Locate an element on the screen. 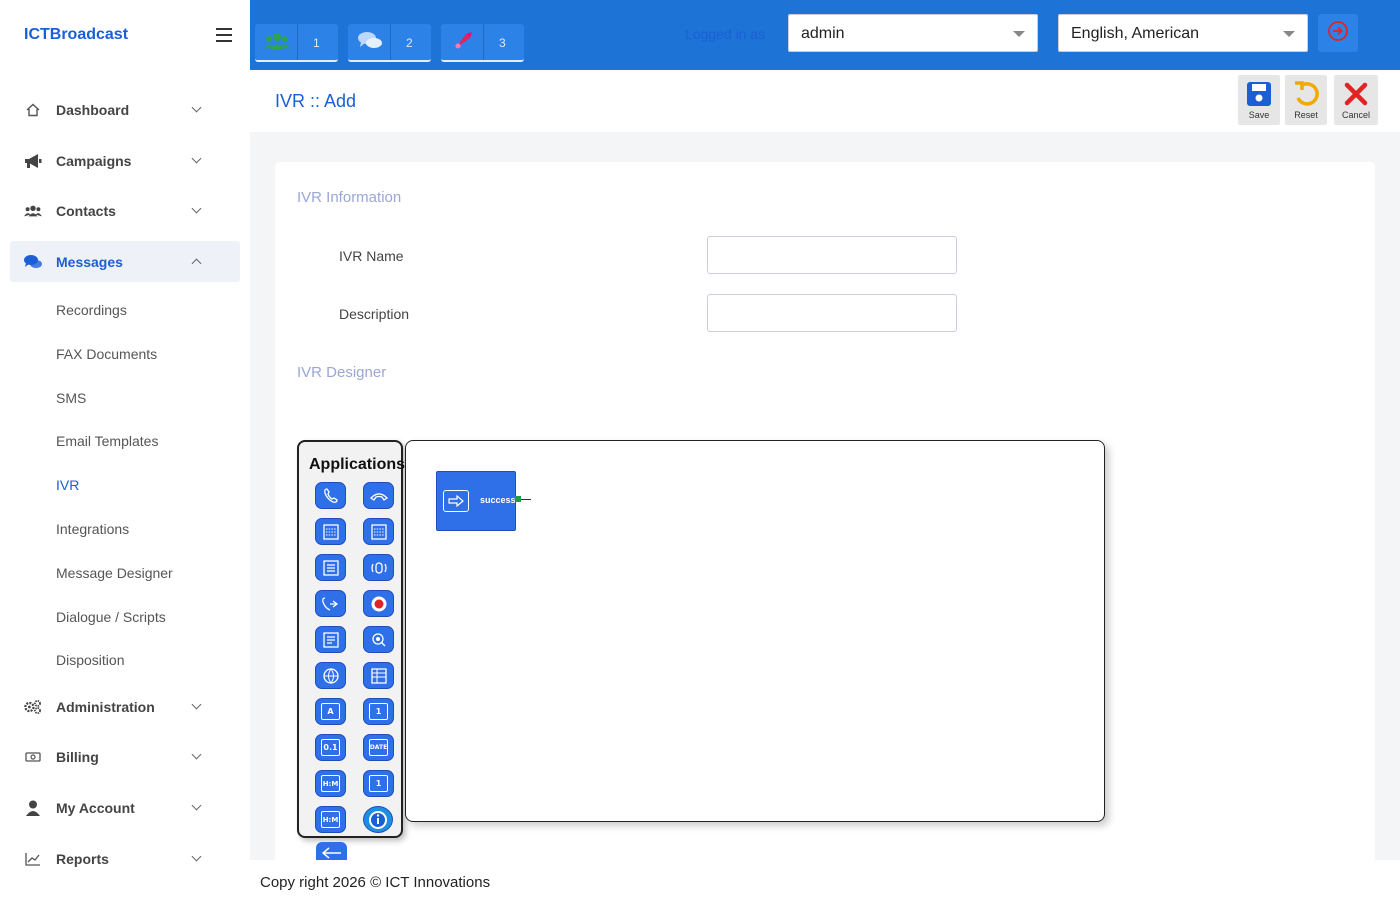  sidebar-item-campaigns: Campaigns is located at coordinates (125, 160).